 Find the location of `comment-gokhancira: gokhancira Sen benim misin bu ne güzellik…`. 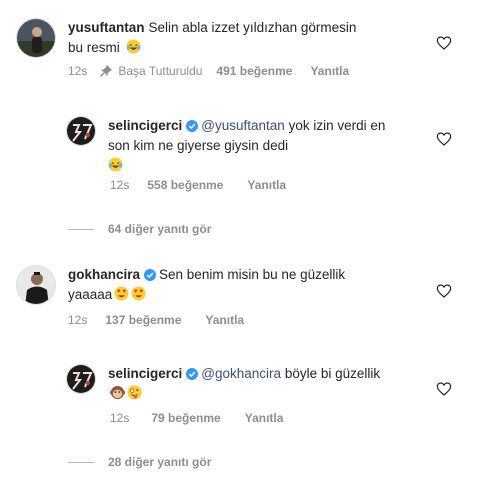

comment-gokhancira: gokhancira Sen benim misin bu ne güzellik… is located at coordinates (187, 285).